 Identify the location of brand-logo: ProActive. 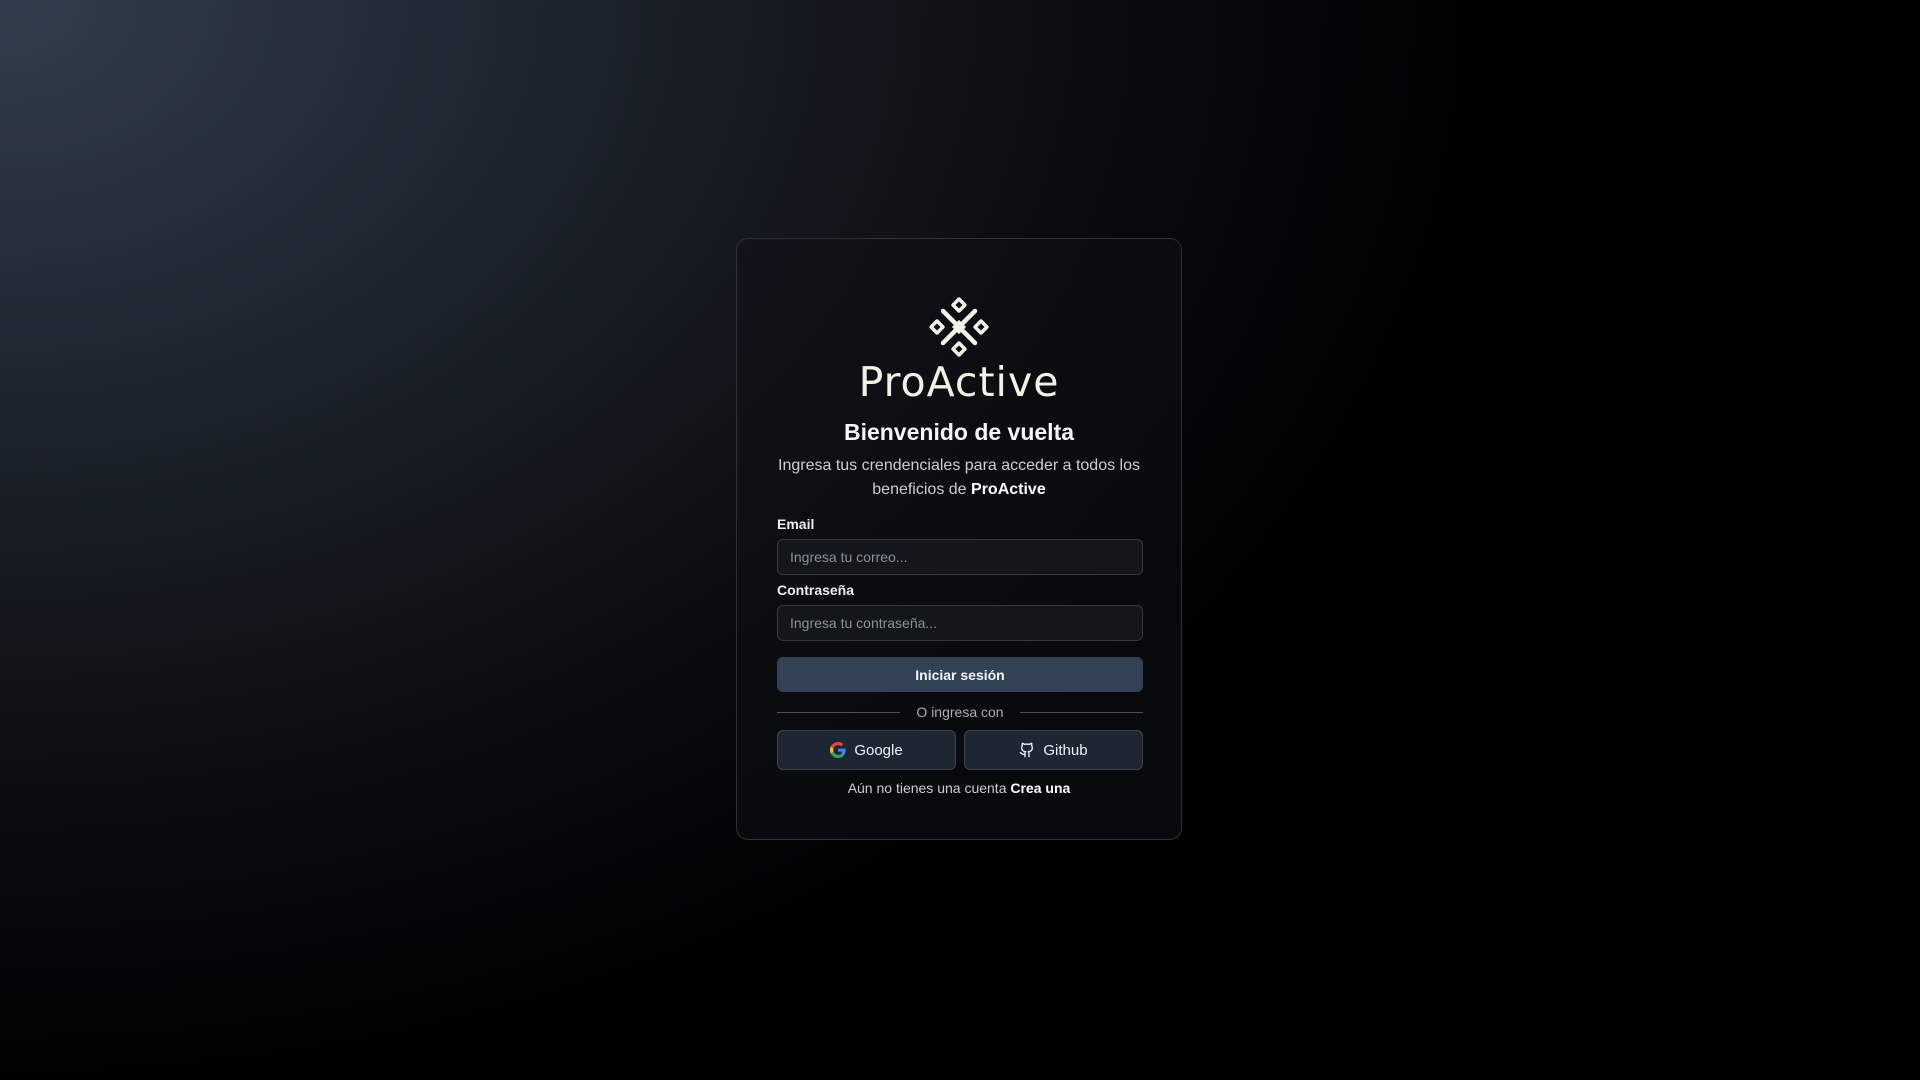
(959, 351).